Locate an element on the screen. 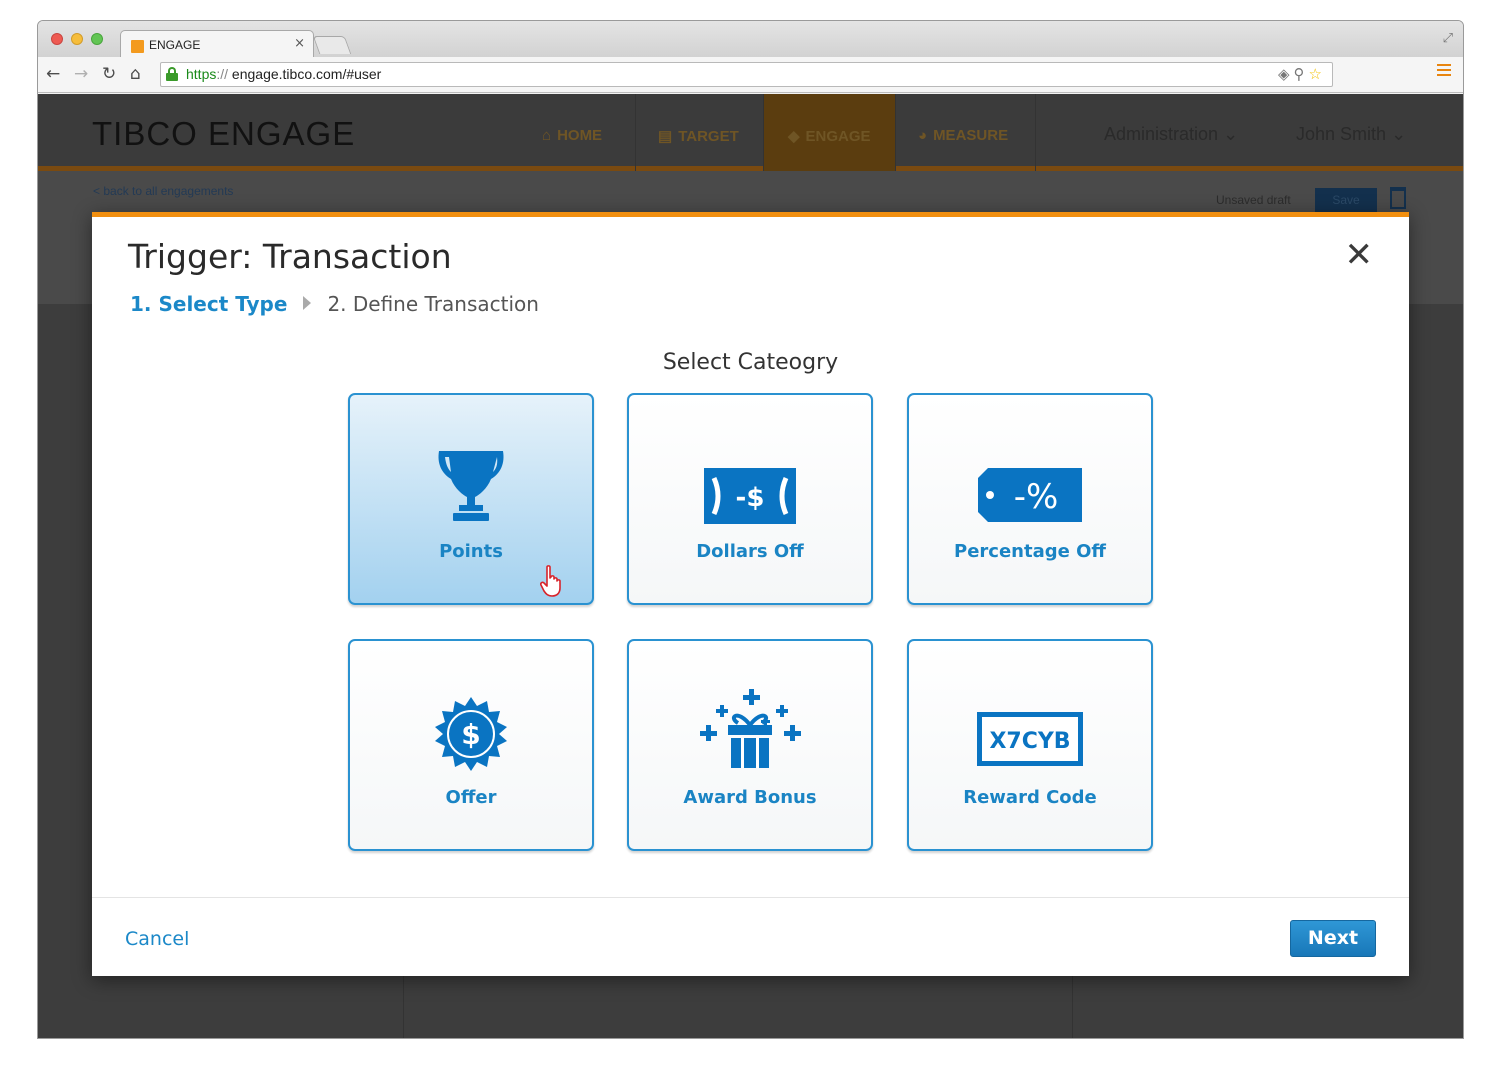  close-window-button is located at coordinates (57, 39).